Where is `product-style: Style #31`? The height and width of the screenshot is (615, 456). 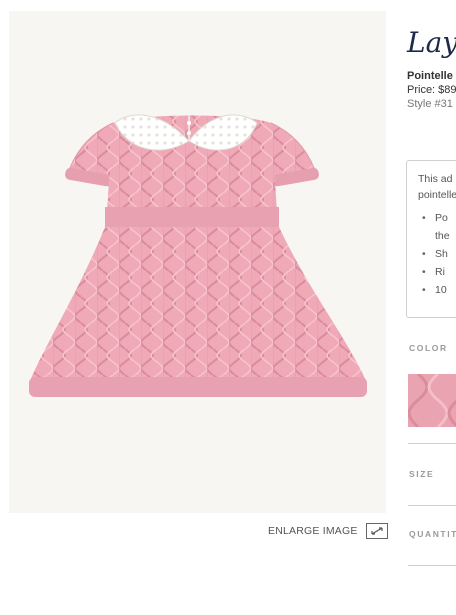
product-style: Style #31 is located at coordinates (430, 104).